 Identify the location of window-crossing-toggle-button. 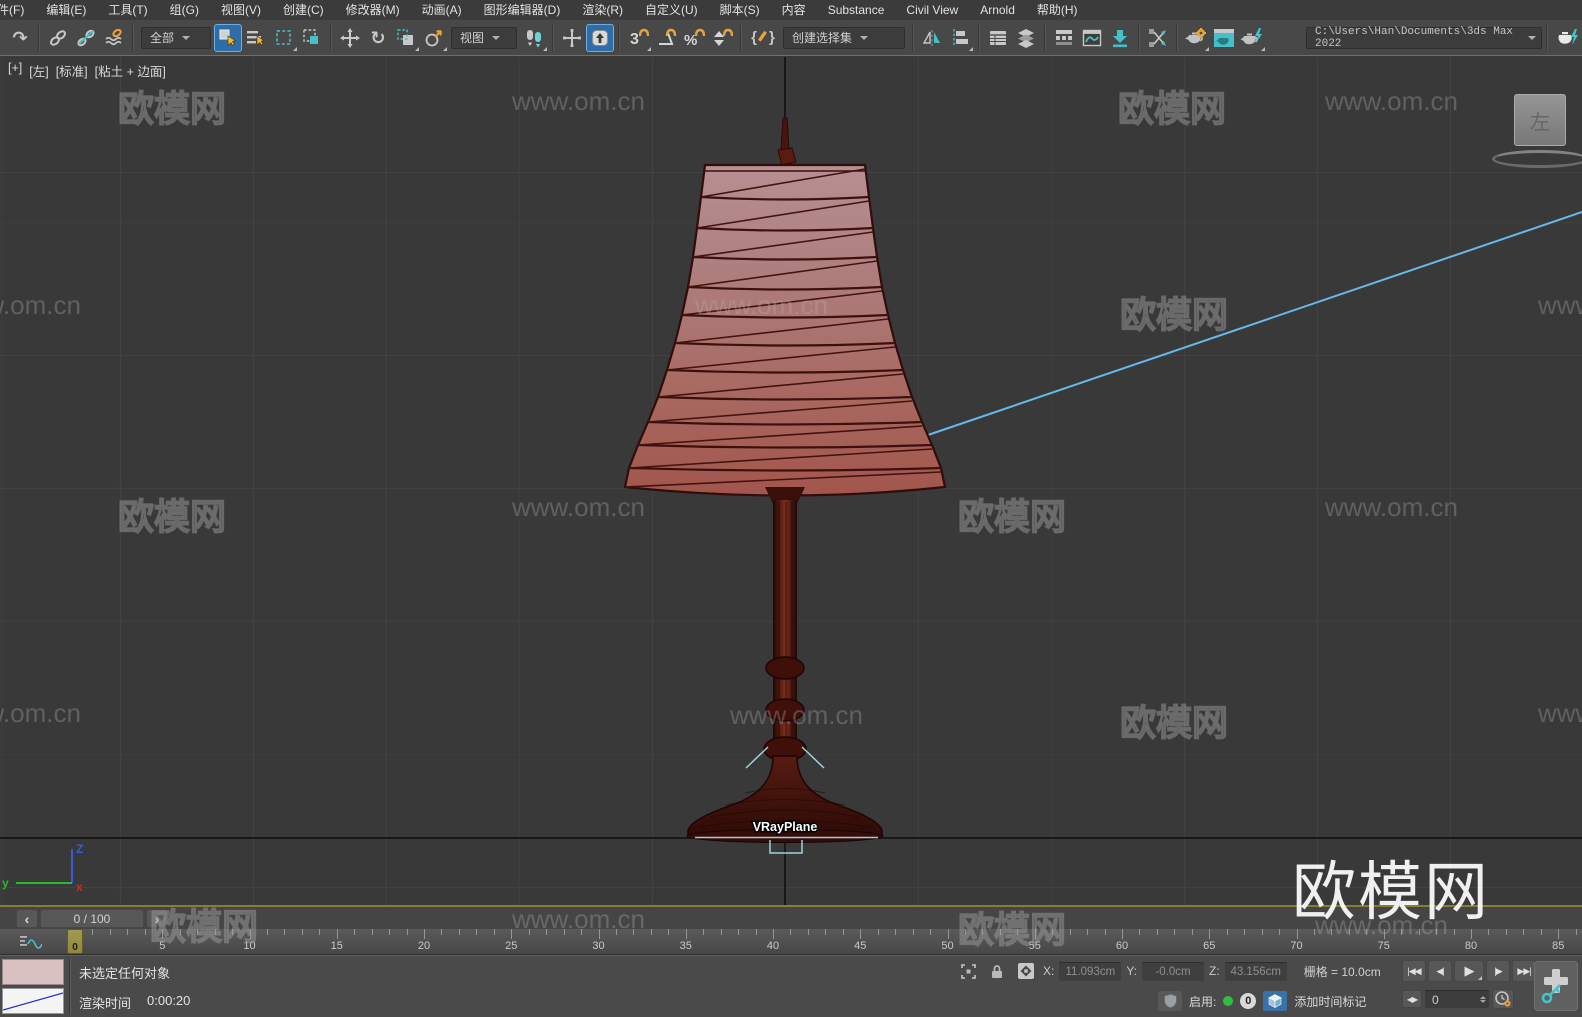
(312, 38).